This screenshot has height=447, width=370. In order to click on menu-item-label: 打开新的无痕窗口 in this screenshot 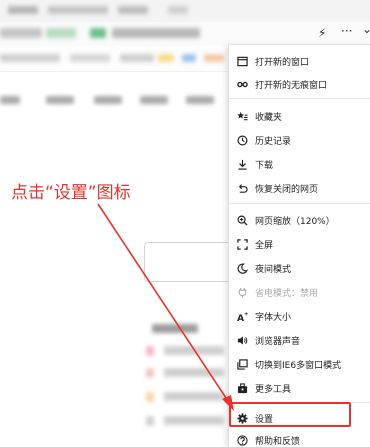, I will do `click(291, 85)`.